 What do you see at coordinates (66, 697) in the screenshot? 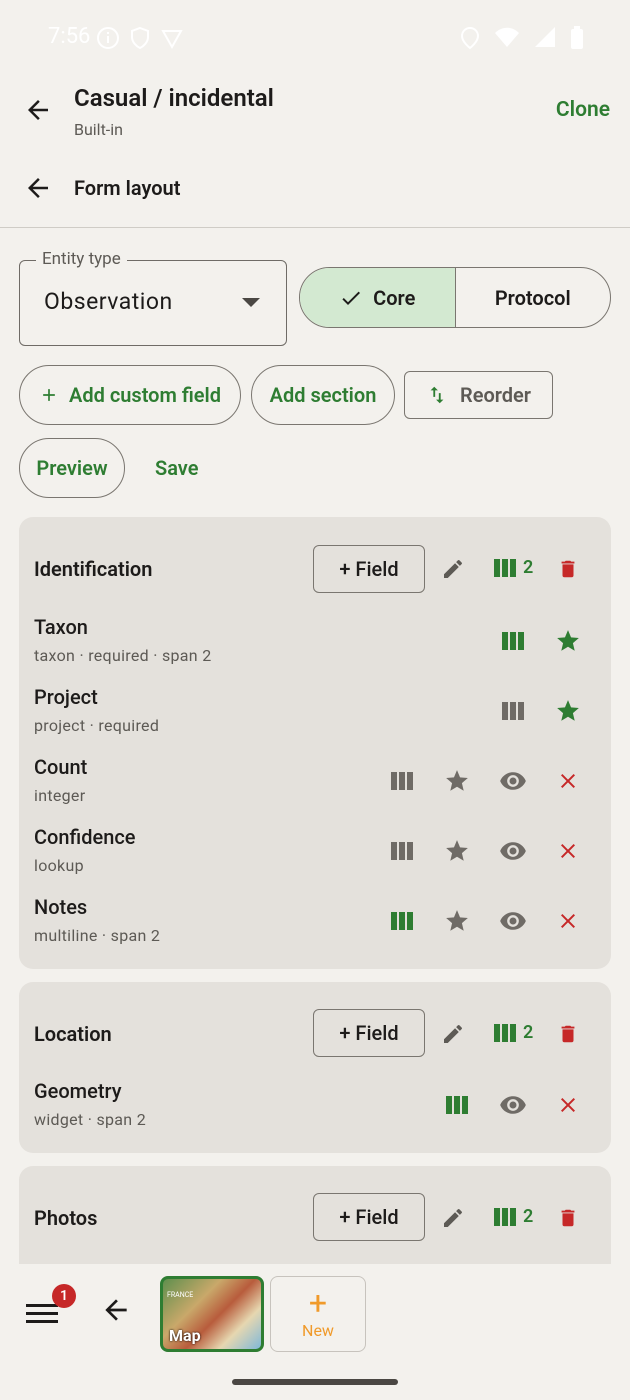
I see `field-row-title: Project` at bounding box center [66, 697].